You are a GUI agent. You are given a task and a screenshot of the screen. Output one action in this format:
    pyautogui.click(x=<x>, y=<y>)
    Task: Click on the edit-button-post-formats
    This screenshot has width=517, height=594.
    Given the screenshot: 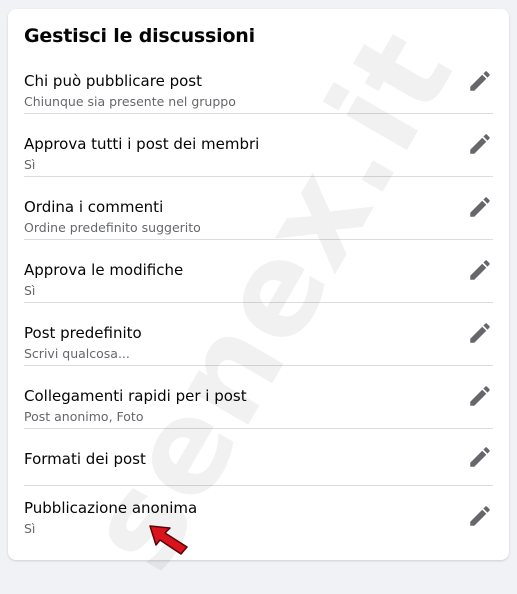 What is the action you would take?
    pyautogui.click(x=480, y=457)
    